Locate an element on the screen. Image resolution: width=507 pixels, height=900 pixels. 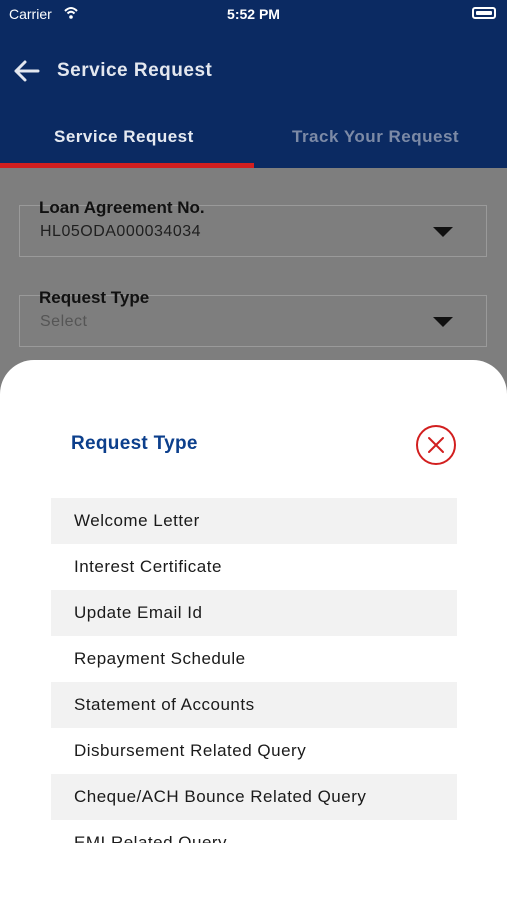
list-item-update-email-id: Update Email Id is located at coordinates (254, 613).